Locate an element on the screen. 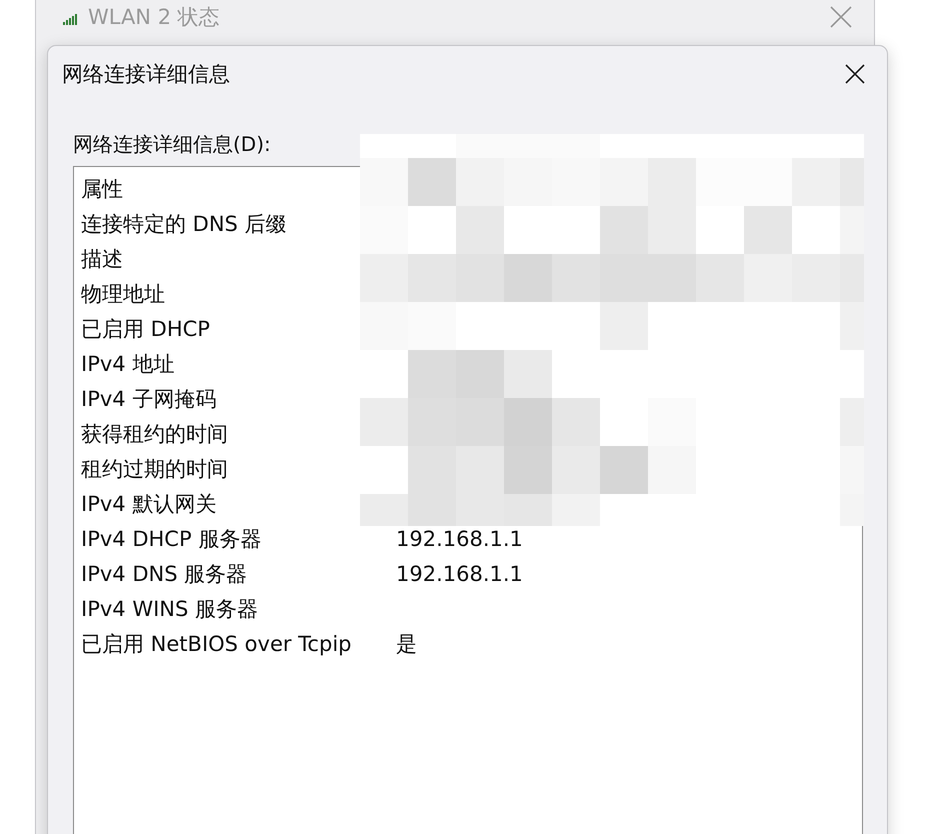  signal-icon is located at coordinates (71, 19).